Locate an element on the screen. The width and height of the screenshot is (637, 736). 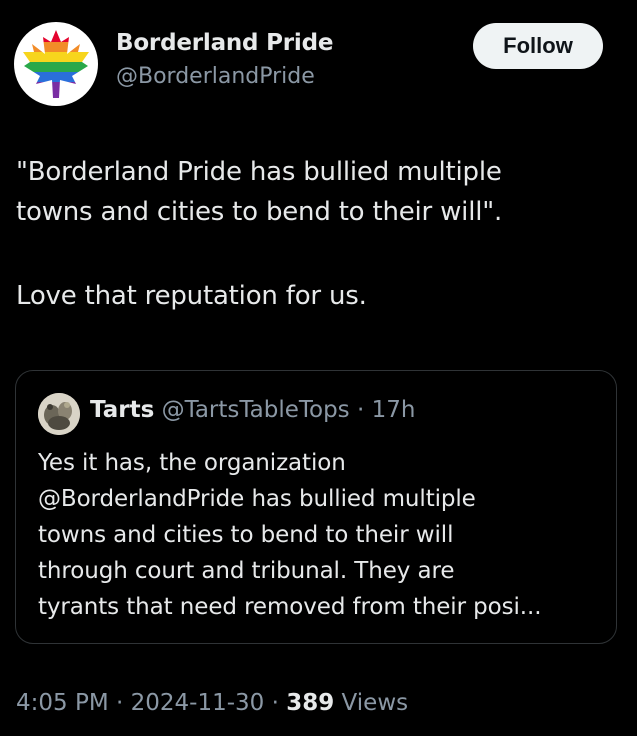
tweet-footer: 4:05 PM · 2024-11-30 · 389 Views is located at coordinates (212, 703).